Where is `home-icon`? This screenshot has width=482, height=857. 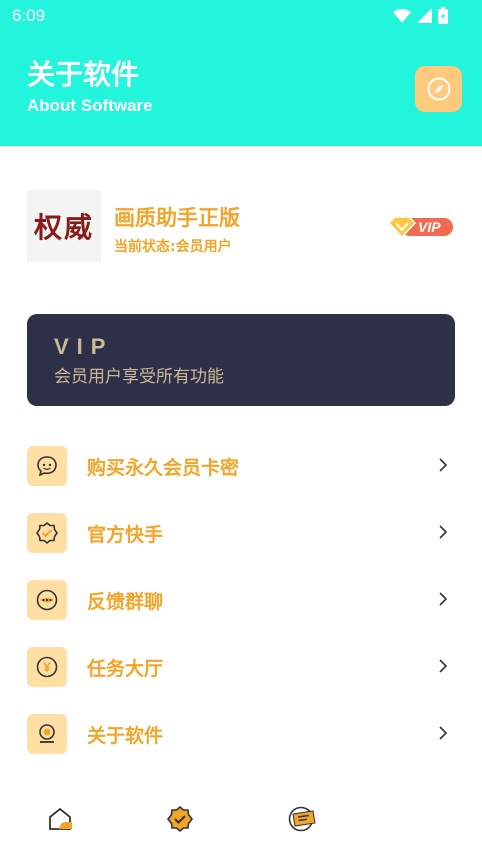
home-icon is located at coordinates (60, 818).